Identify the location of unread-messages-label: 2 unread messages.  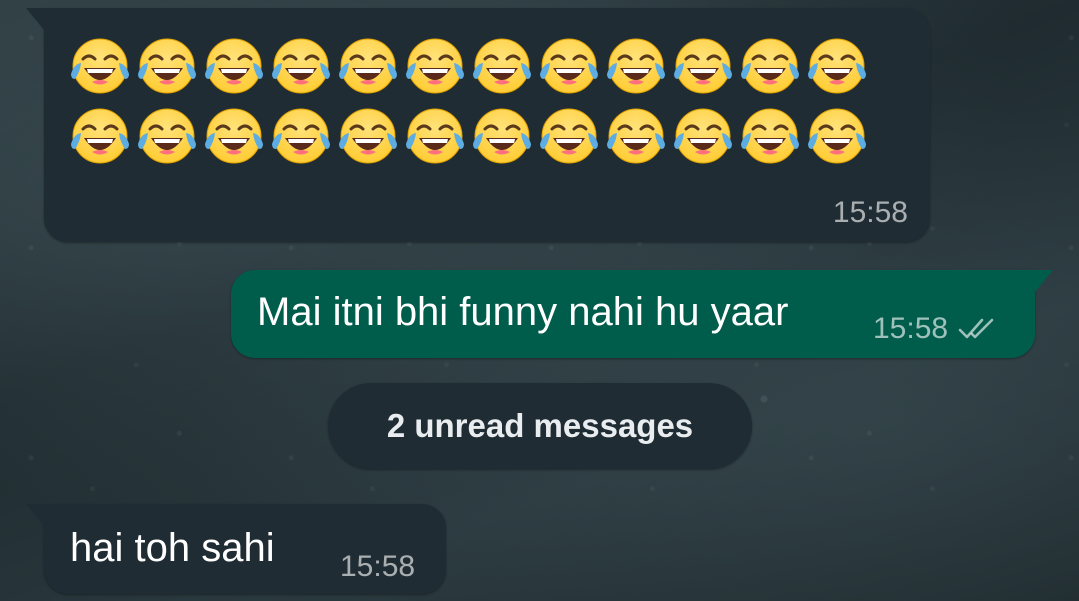
(540, 425).